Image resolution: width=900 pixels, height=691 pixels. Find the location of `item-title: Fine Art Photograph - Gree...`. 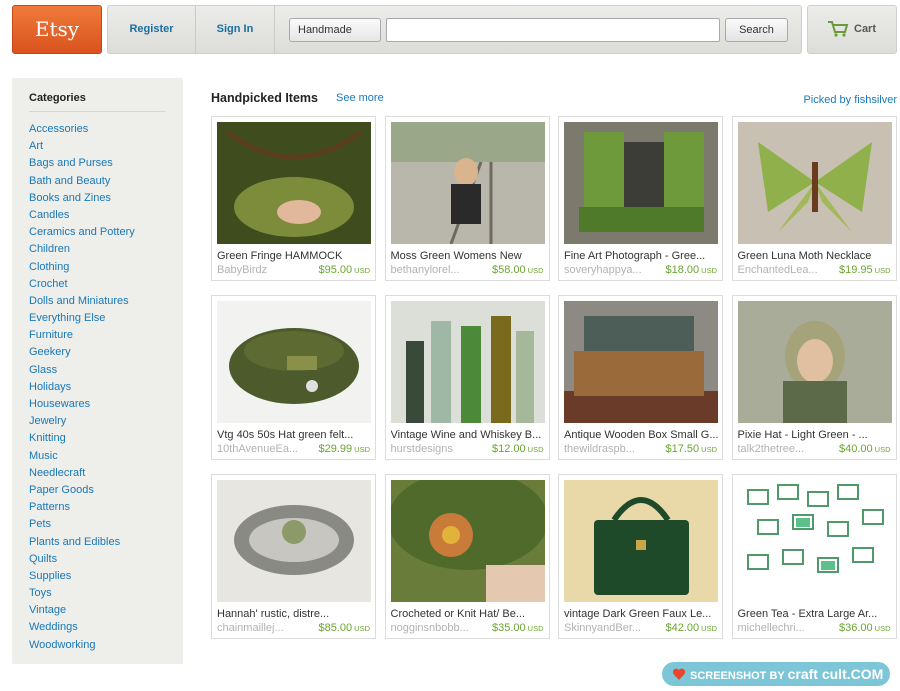

item-title: Fine Art Photograph - Gree... is located at coordinates (641, 256).